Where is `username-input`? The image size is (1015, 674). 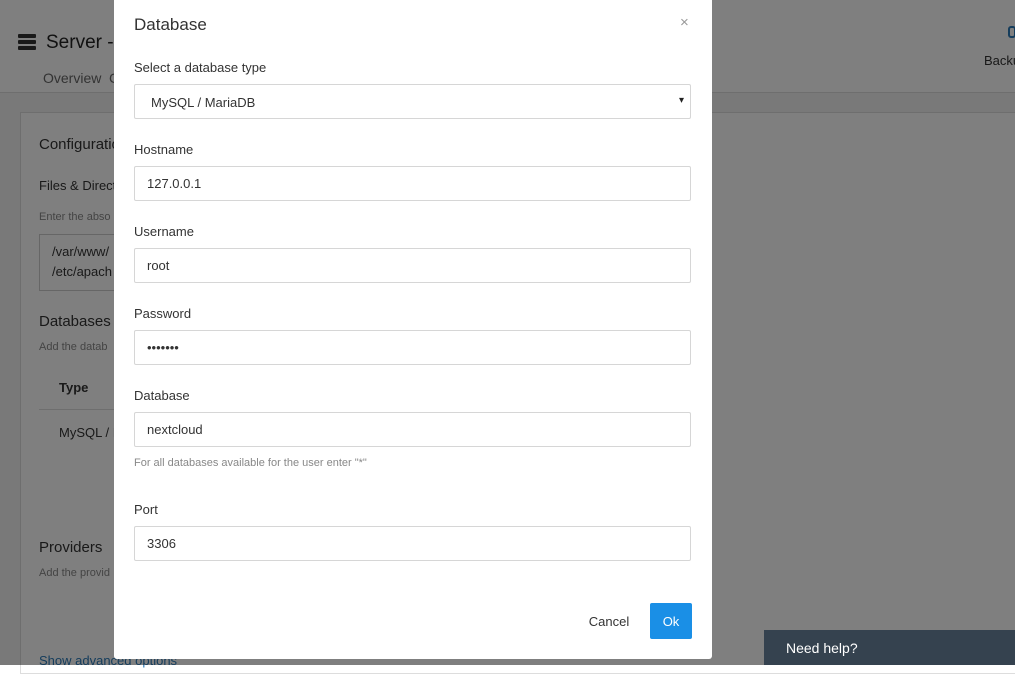
username-input is located at coordinates (412, 265).